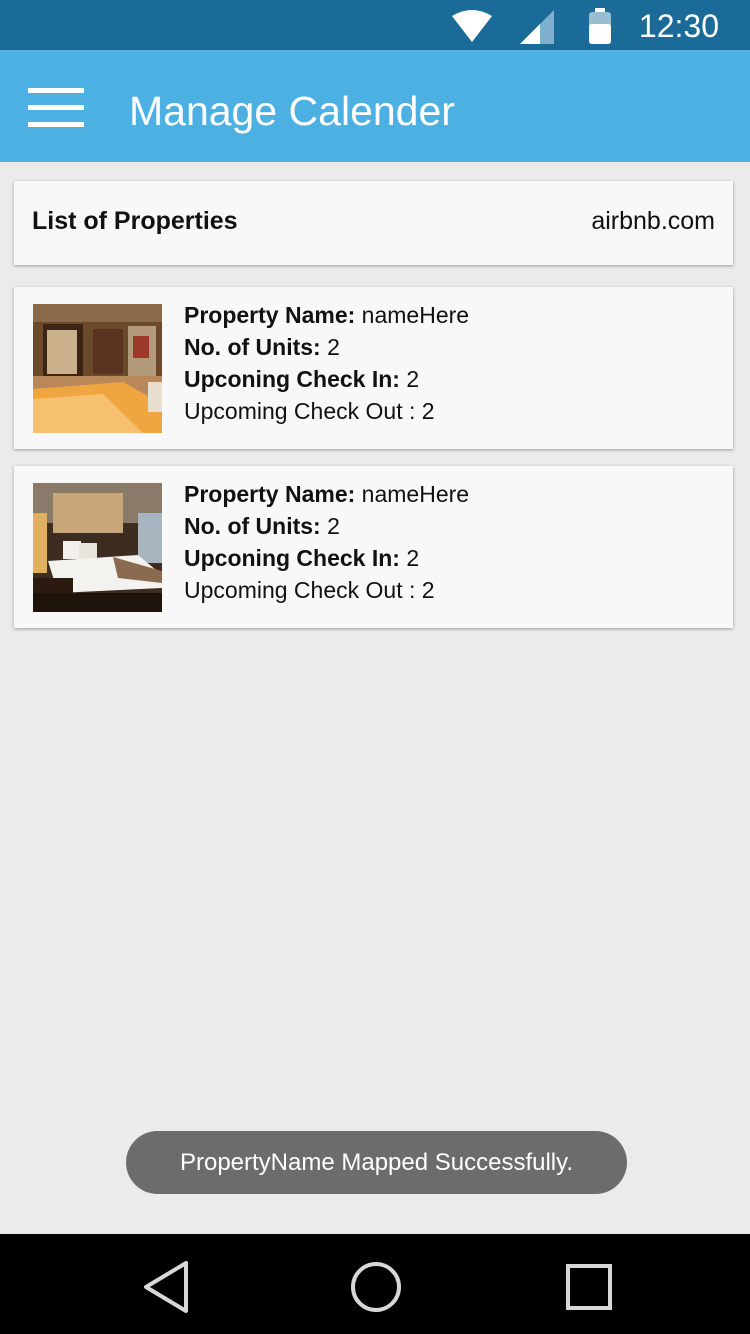  What do you see at coordinates (376, 1287) in the screenshot?
I see `home-icon` at bounding box center [376, 1287].